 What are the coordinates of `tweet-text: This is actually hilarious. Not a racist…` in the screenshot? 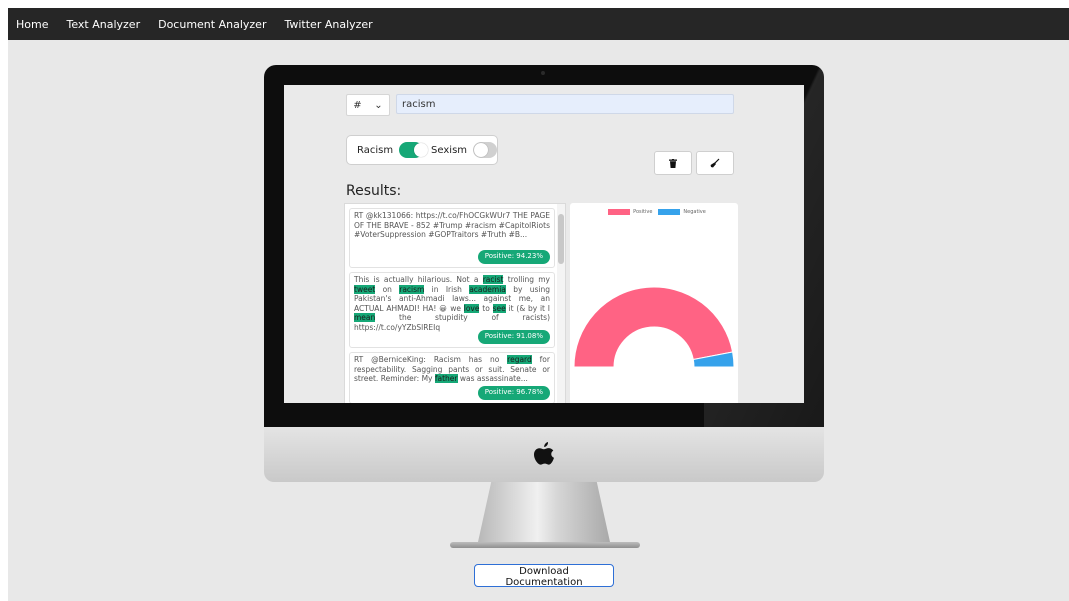 It's located at (452, 303).